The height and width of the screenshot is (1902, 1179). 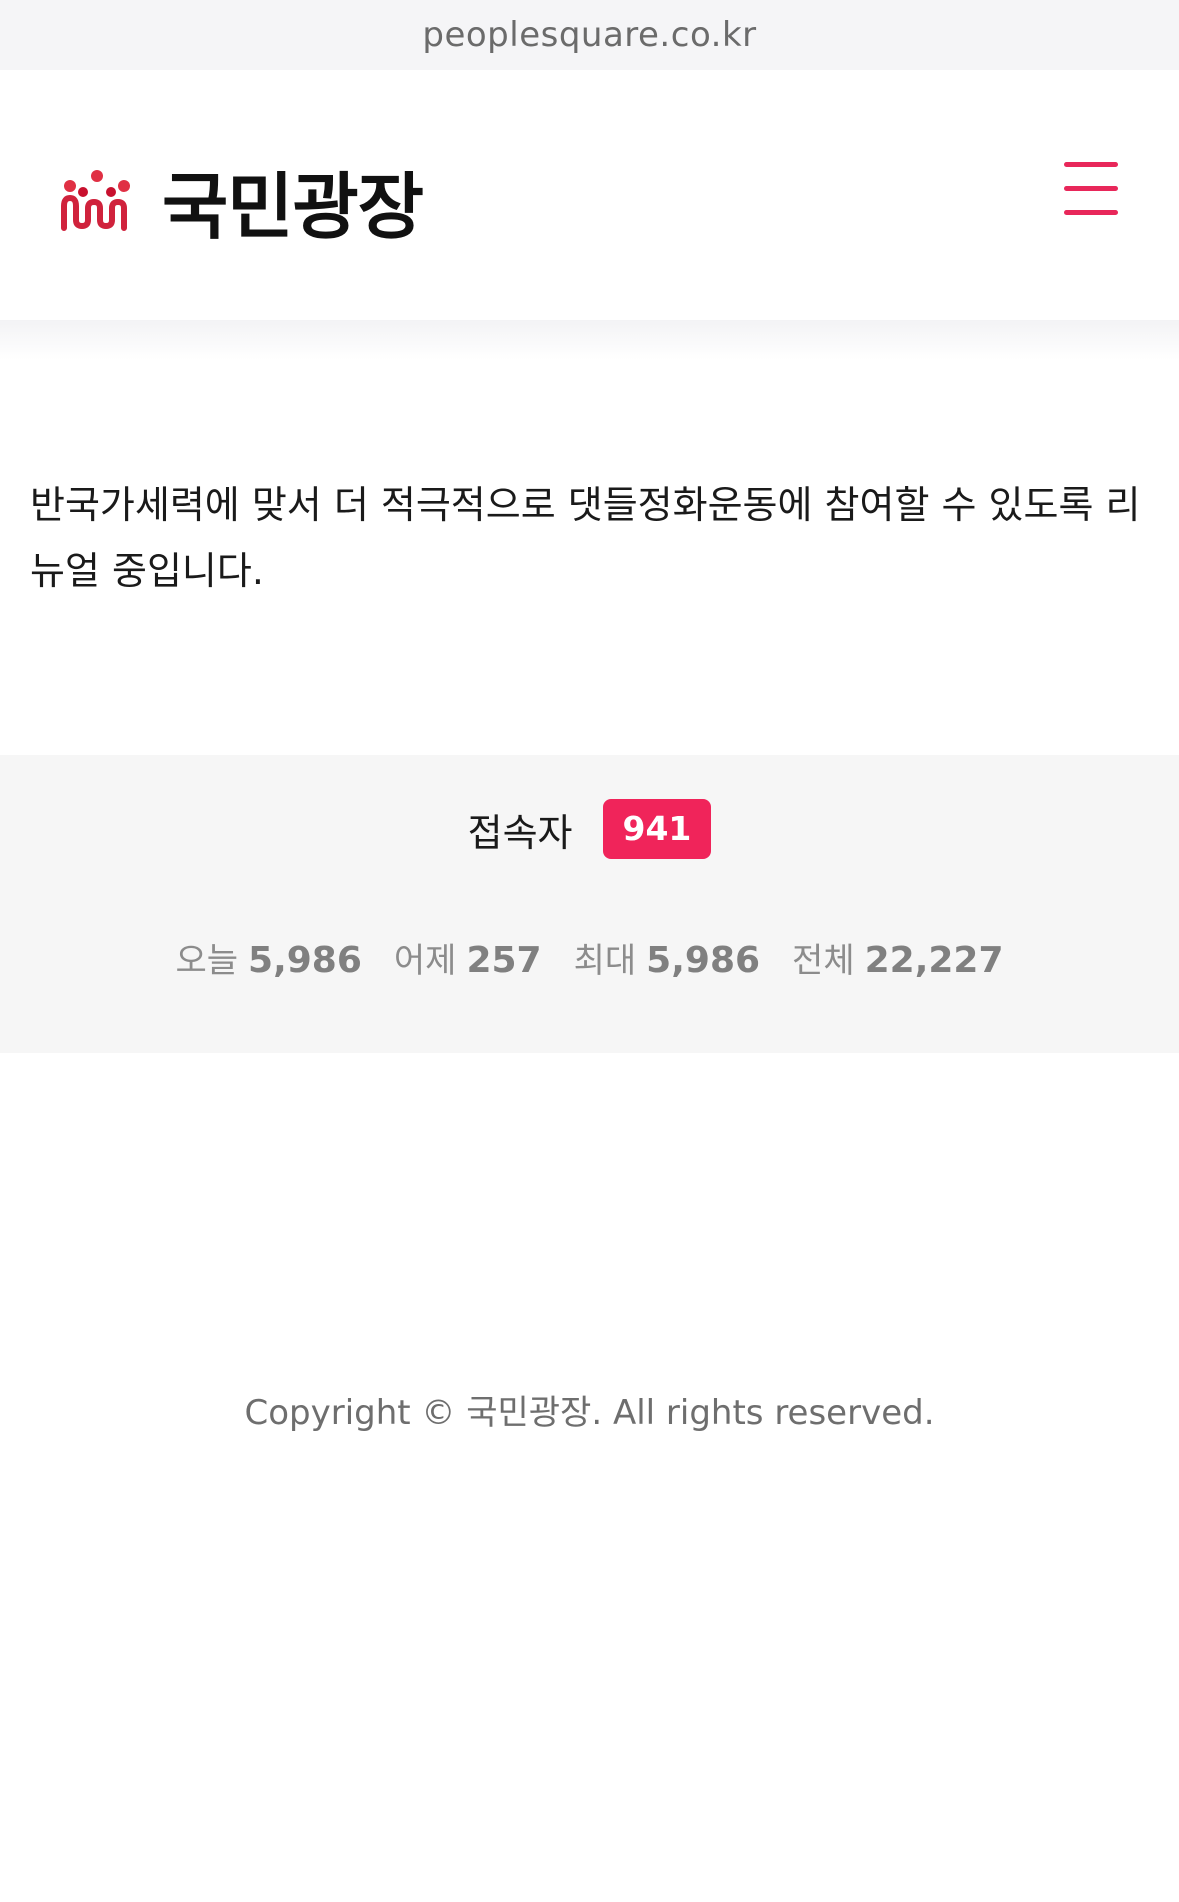 What do you see at coordinates (95, 200) in the screenshot?
I see `people-logo-icon` at bounding box center [95, 200].